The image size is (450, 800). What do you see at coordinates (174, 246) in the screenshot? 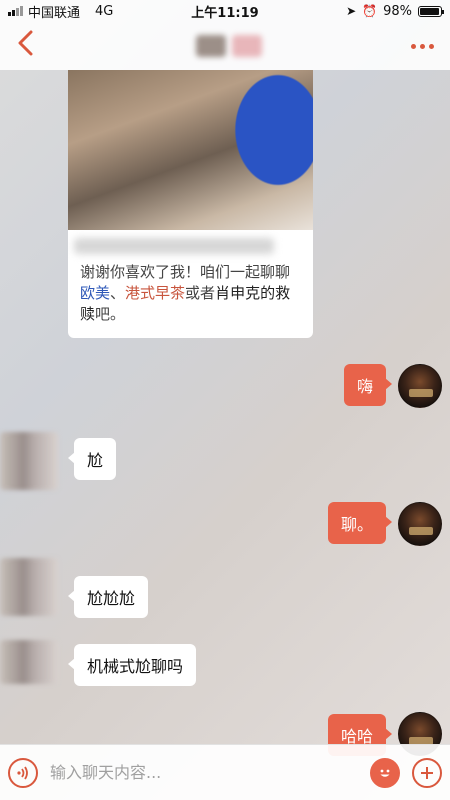
I see `blurred-caption` at bounding box center [174, 246].